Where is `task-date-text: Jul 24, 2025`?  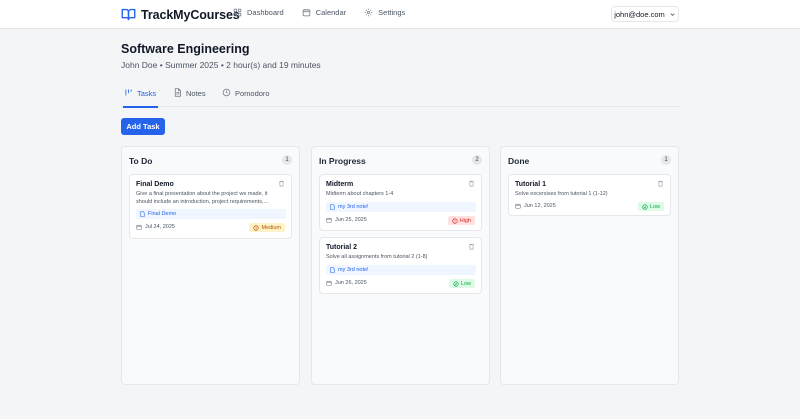 task-date-text: Jul 24, 2025 is located at coordinates (160, 227).